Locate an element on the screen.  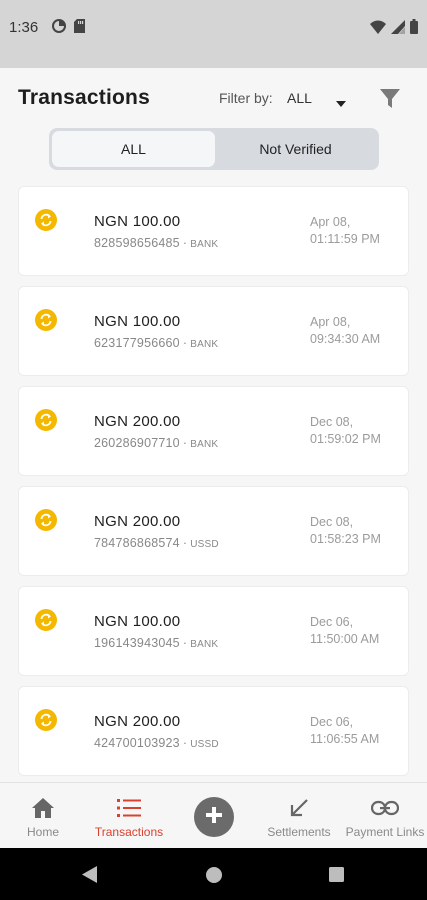
nav-settlements: Settlements is located at coordinates (299, 816).